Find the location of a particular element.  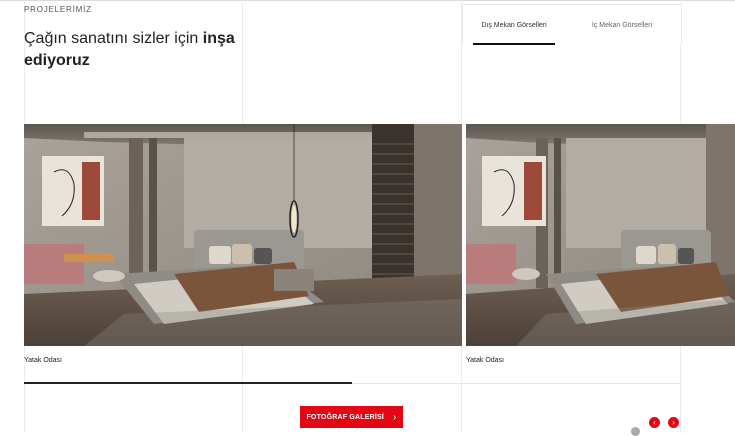

photo-gallery-label: FOTOĞRAF GALERİSİ is located at coordinates (345, 417).